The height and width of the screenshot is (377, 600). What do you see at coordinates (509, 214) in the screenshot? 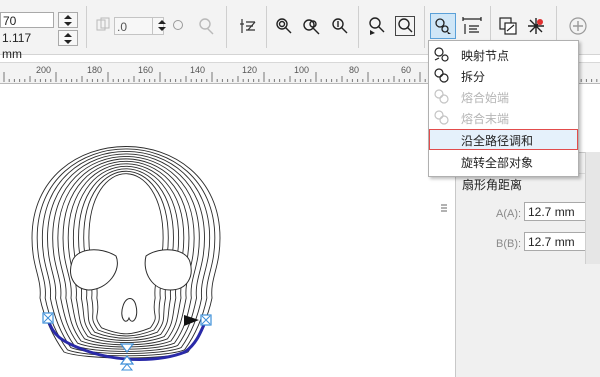
I see `field-a-label: A(A):` at bounding box center [509, 214].